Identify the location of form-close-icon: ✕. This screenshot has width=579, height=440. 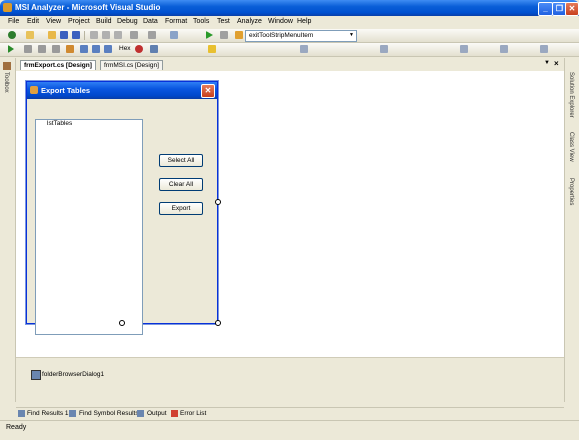
(208, 91).